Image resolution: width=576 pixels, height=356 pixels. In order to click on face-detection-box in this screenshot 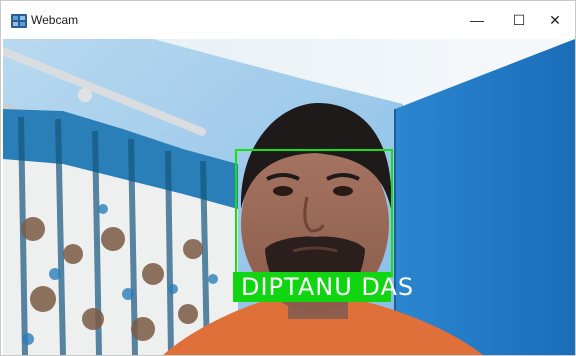, I will do `click(314, 213)`.